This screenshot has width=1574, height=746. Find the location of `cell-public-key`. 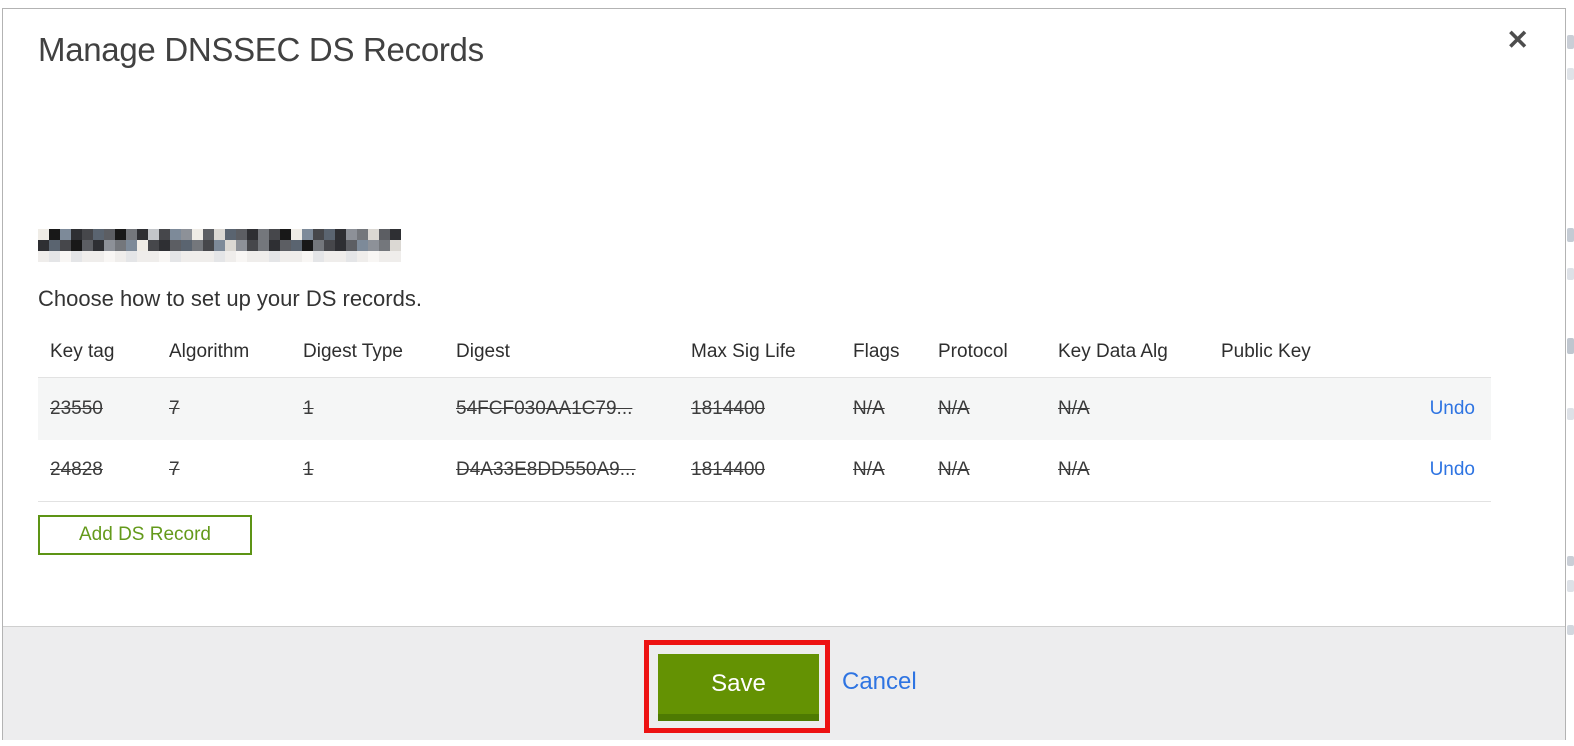

cell-public-key is located at coordinates (1279, 409).